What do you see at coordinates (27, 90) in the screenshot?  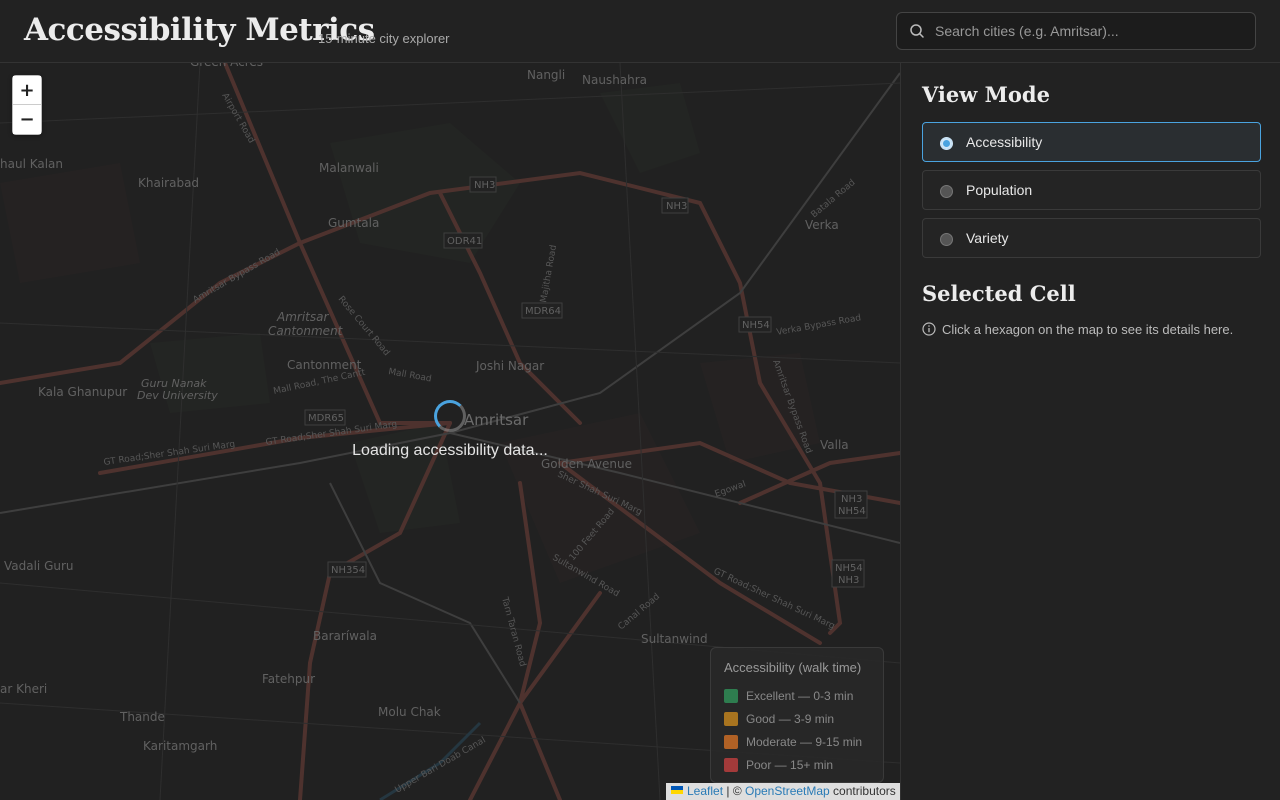 I see `zoom-in-button: +` at bounding box center [27, 90].